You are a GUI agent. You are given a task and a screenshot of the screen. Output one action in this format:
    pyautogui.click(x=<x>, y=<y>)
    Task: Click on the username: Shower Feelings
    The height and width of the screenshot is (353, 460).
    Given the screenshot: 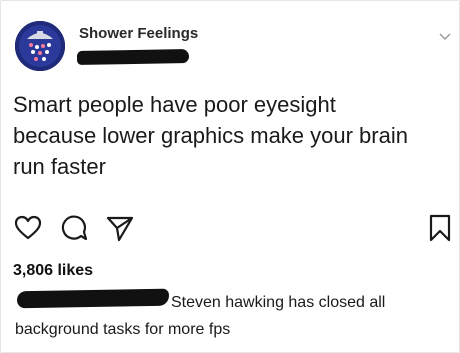 What is the action you would take?
    pyautogui.click(x=138, y=33)
    